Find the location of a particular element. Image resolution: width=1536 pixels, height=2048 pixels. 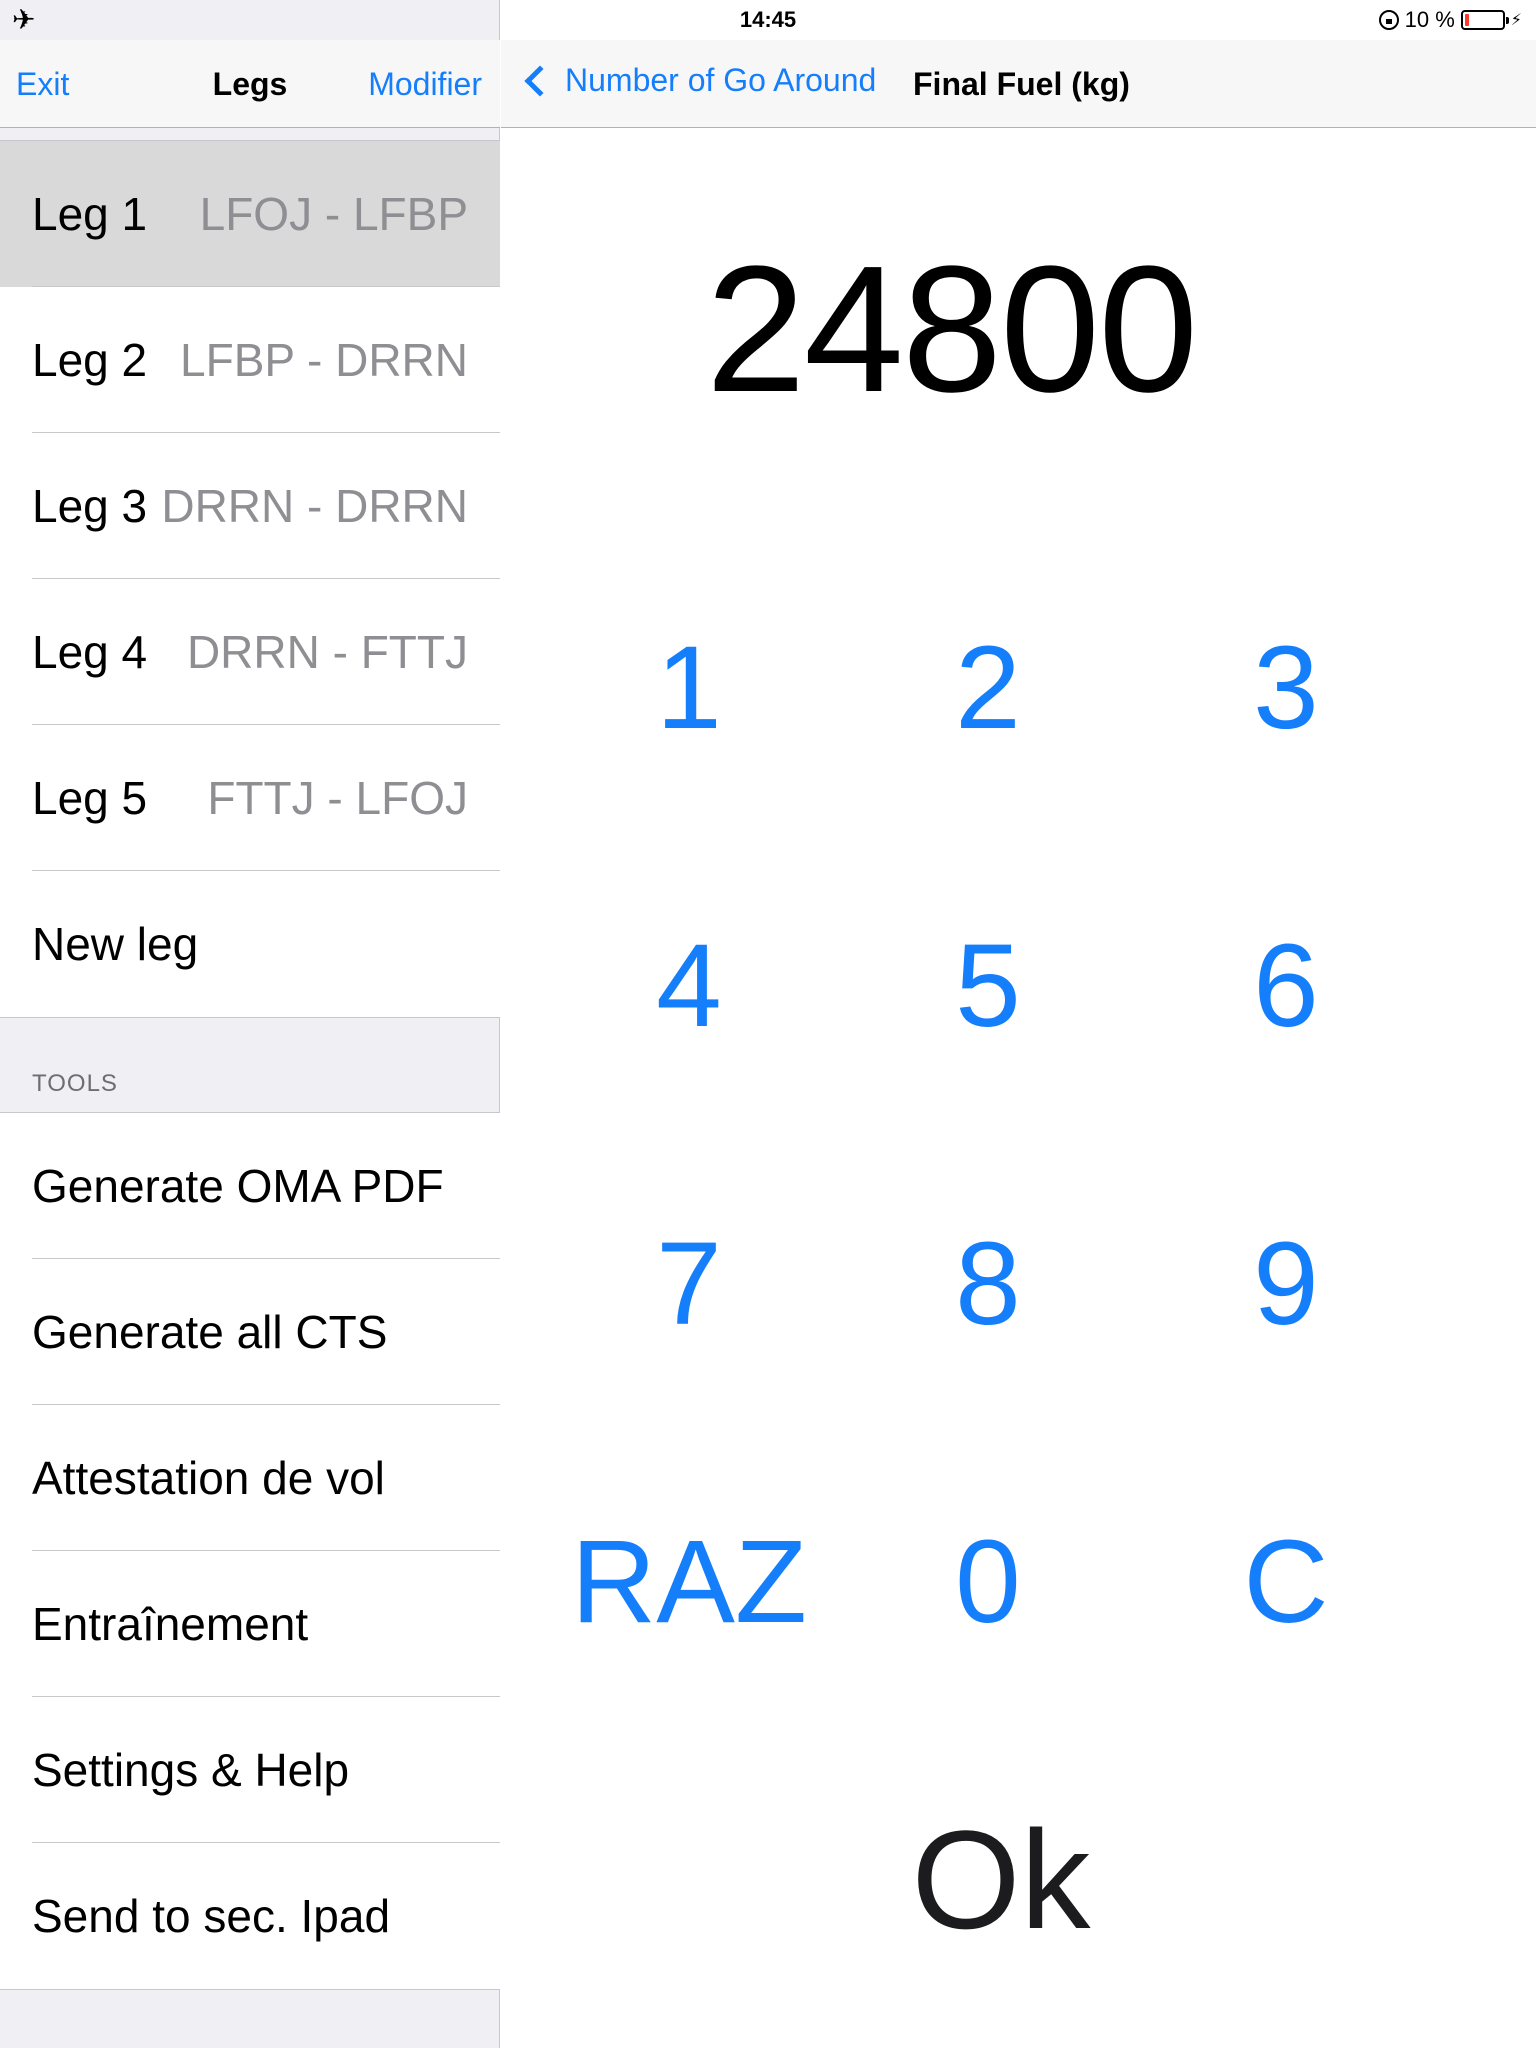

master-nav-bar: Exit Legs Modifier is located at coordinates (250, 84).